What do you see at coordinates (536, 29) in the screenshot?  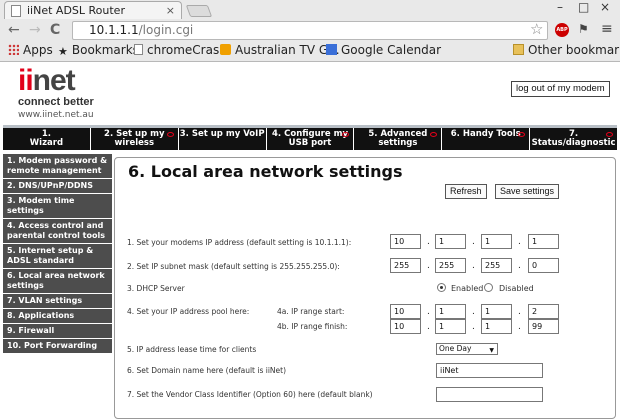 I see `bookmark-star-icon: ☆` at bounding box center [536, 29].